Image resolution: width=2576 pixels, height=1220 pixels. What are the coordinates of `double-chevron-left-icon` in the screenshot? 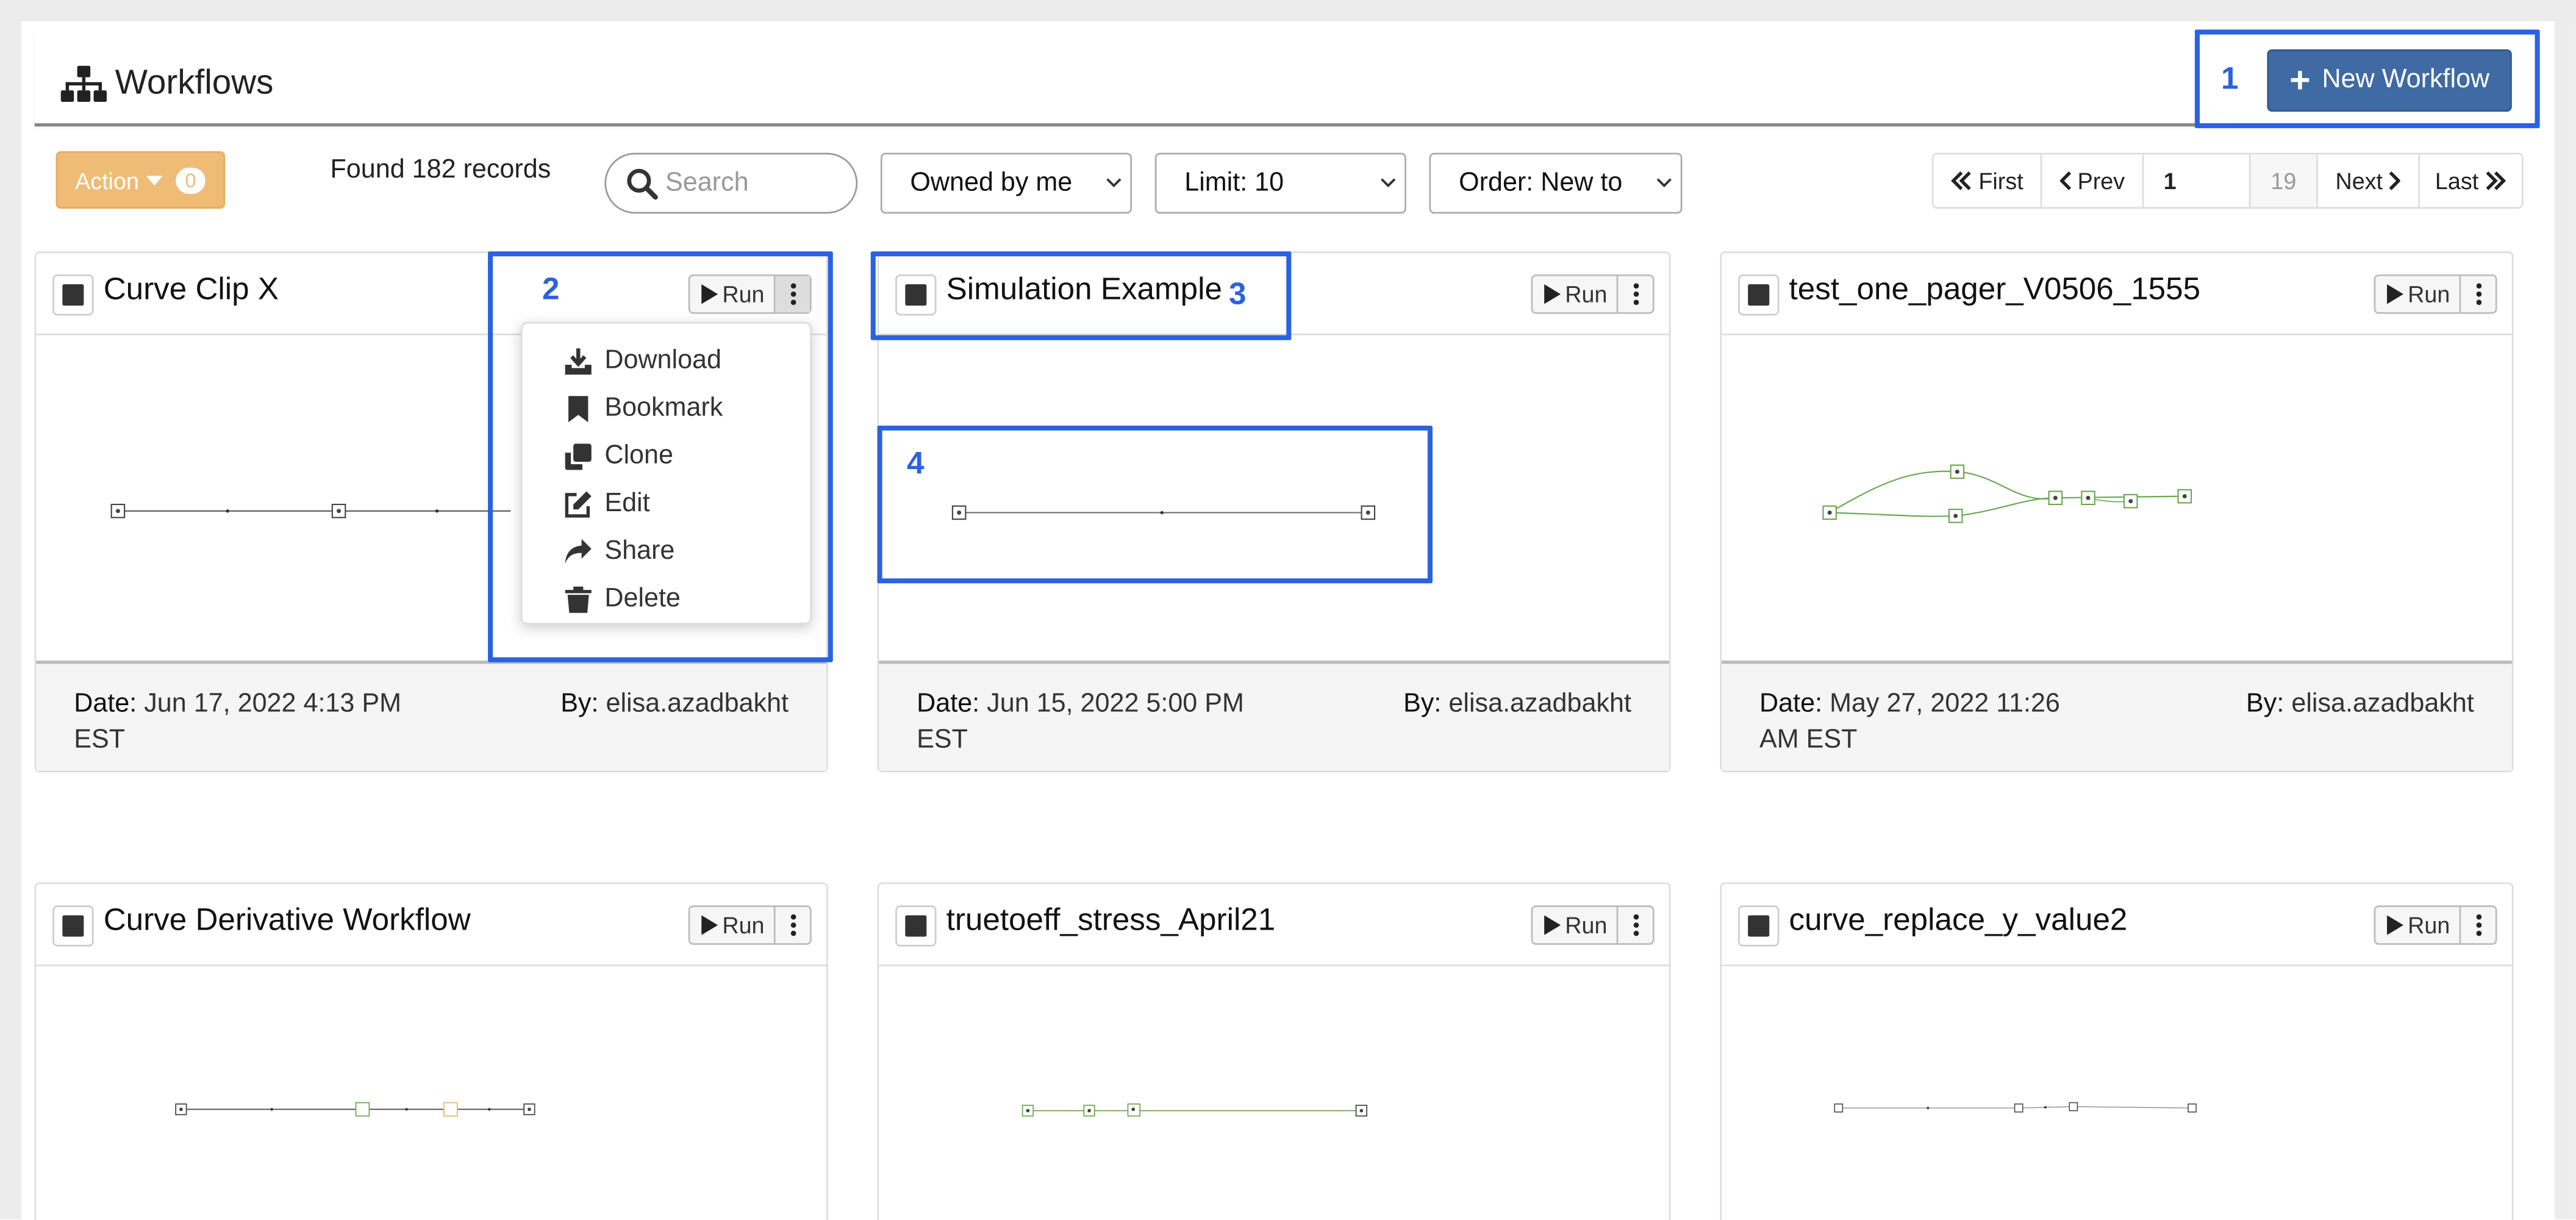 It's located at (1962, 180).